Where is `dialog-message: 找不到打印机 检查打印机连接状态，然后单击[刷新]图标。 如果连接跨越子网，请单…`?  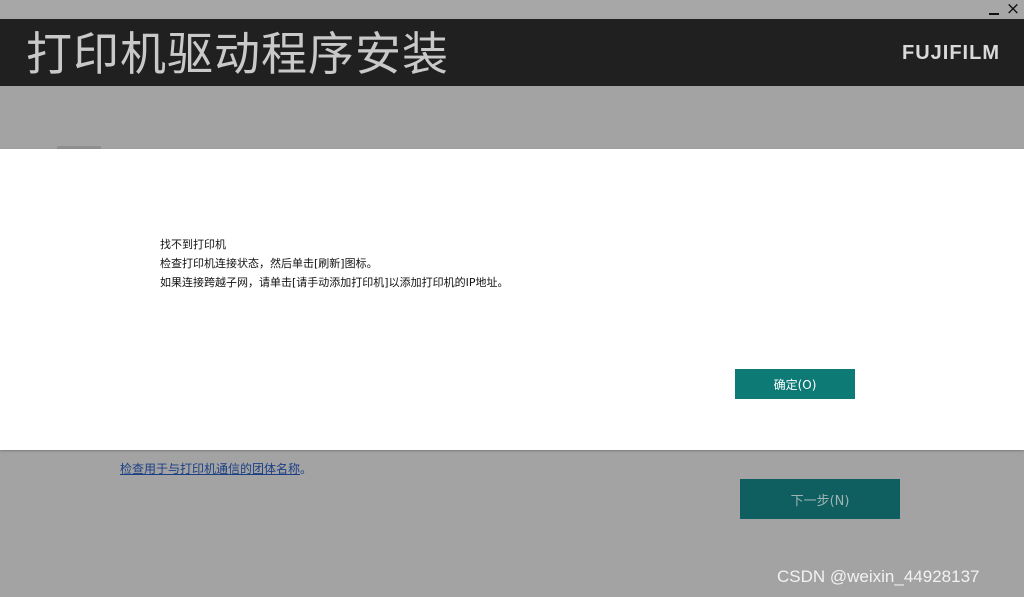
dialog-message: 找不到打印机 检查打印机连接状态，然后单击[刷新]图标。 如果连接跨越子网，请单… is located at coordinates (334, 263).